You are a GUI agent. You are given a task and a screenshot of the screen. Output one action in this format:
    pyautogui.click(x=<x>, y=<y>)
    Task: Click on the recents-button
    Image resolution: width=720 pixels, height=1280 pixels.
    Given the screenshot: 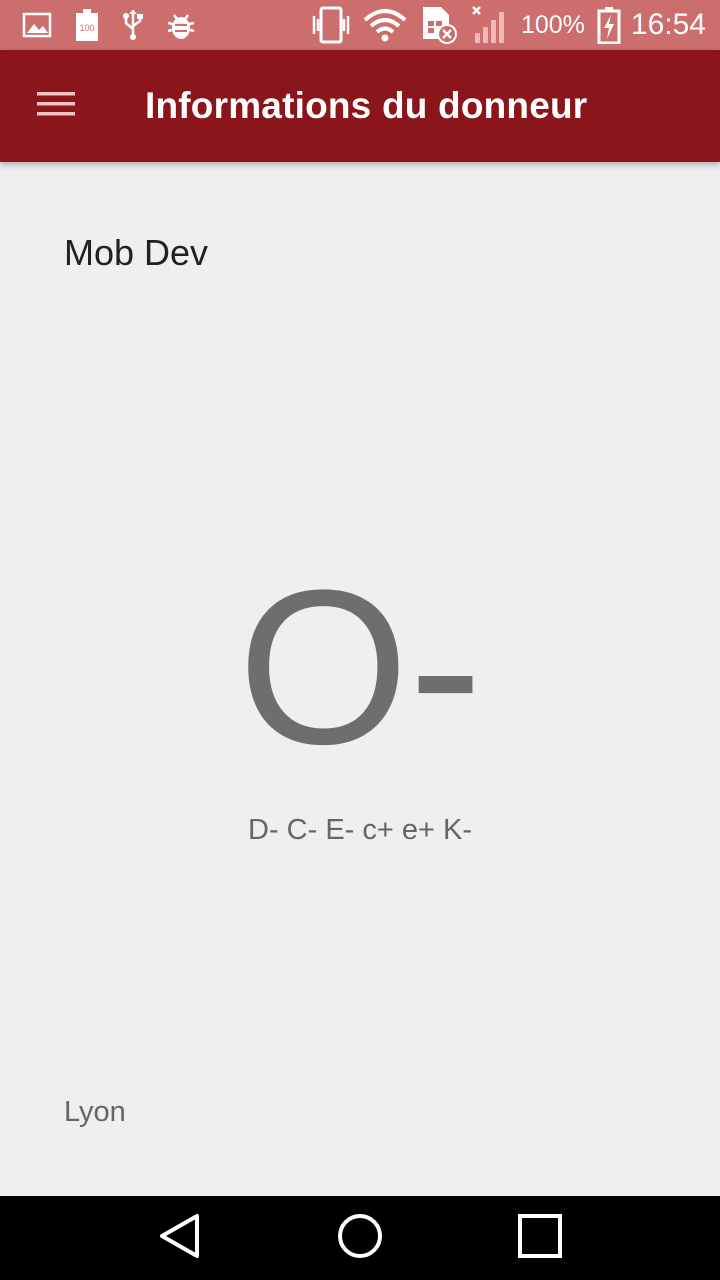 What is the action you would take?
    pyautogui.click(x=540, y=1238)
    